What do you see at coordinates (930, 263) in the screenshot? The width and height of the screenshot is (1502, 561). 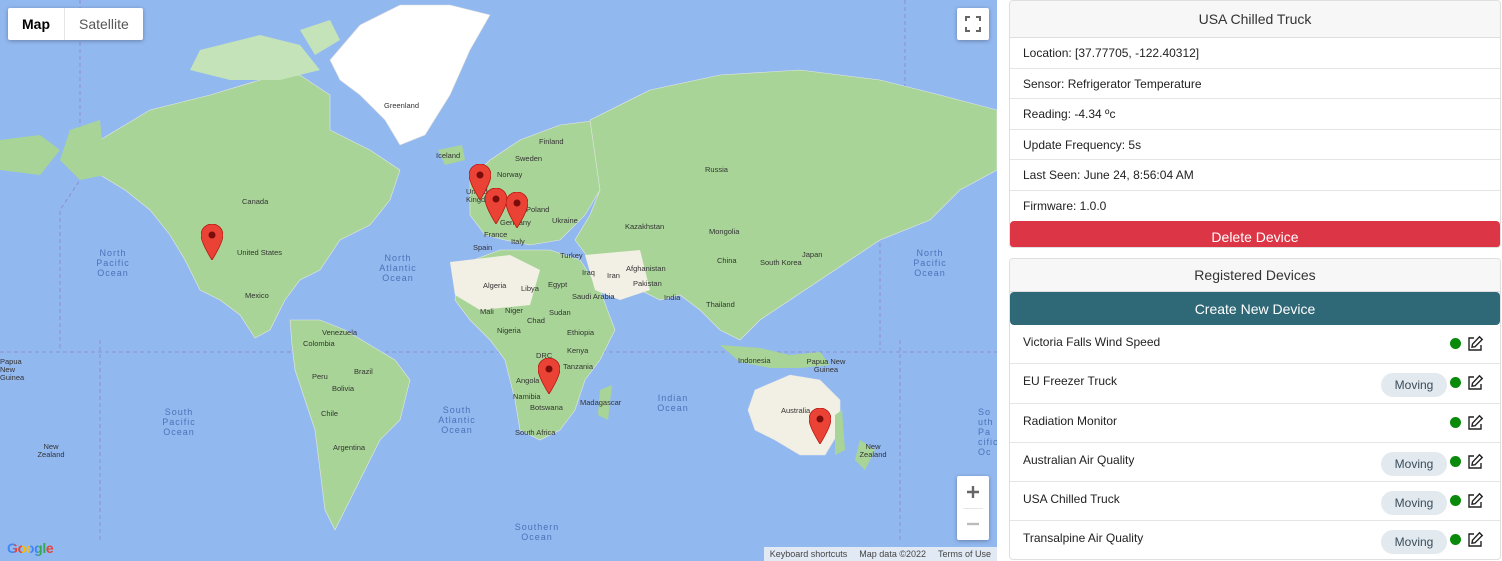 I see `ocean-north-pacific-east: North Pacific Ocean` at bounding box center [930, 263].